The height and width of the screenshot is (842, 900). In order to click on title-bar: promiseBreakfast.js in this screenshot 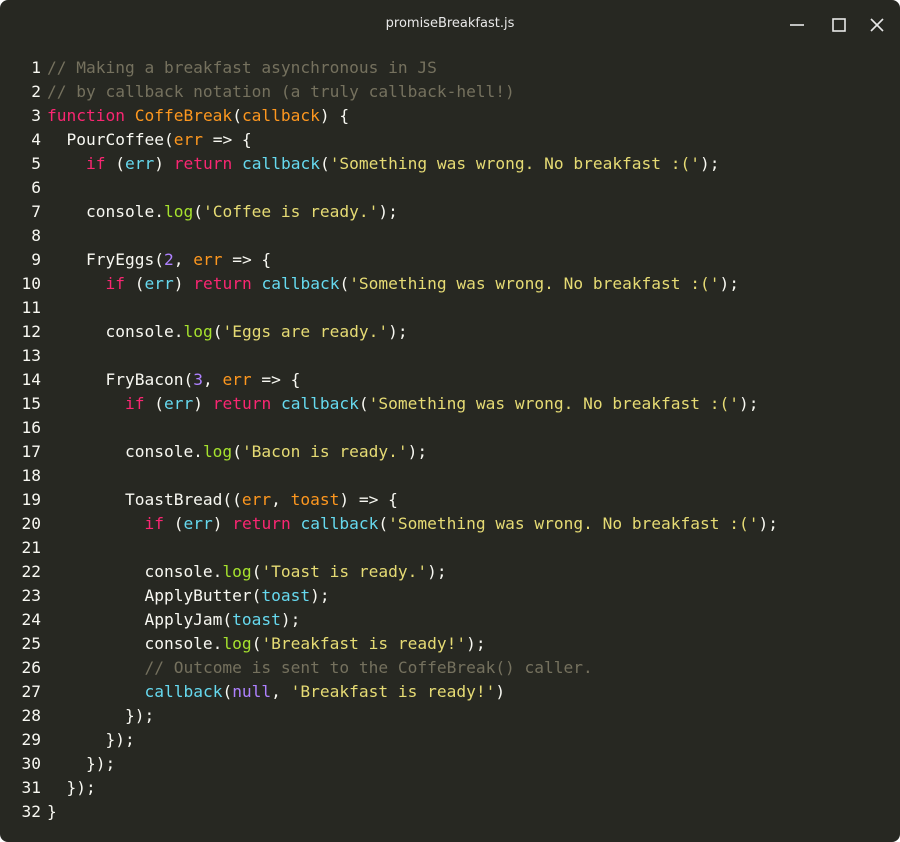, I will do `click(450, 25)`.